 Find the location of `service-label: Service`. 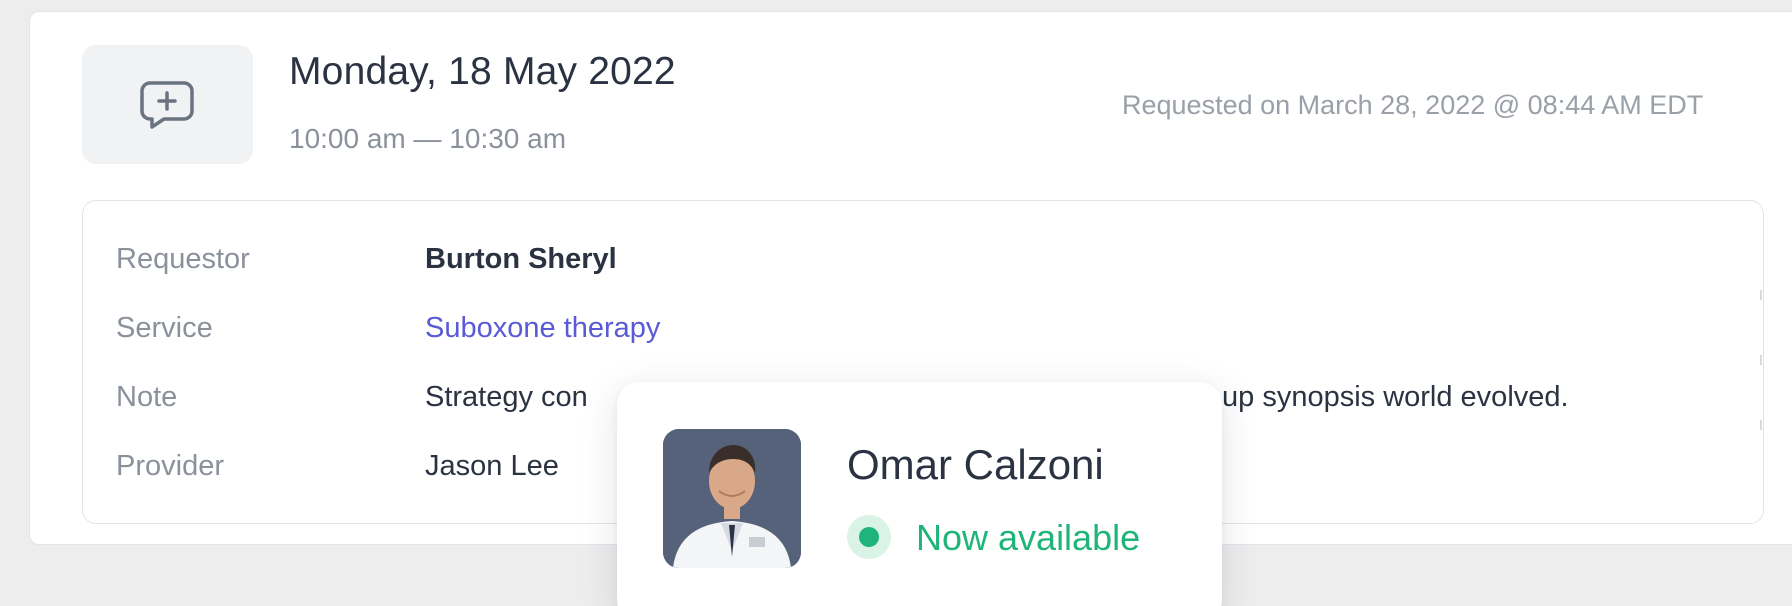

service-label: Service is located at coordinates (164, 328).